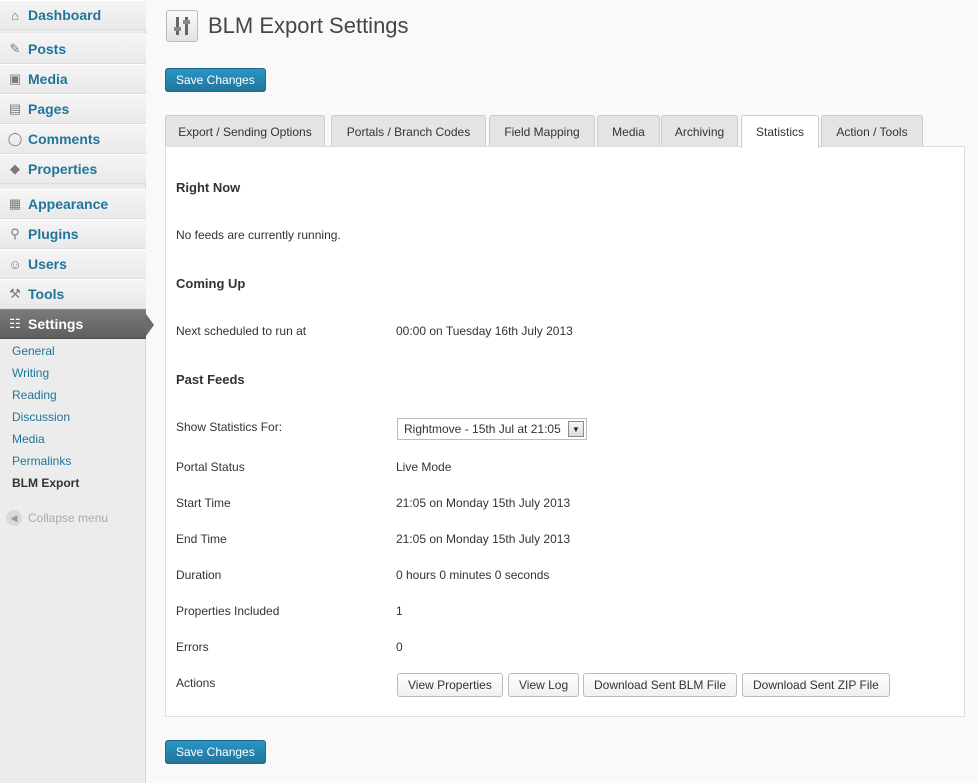 The image size is (977, 783). I want to click on menu-settings: ☷ Settings, so click(77, 324).